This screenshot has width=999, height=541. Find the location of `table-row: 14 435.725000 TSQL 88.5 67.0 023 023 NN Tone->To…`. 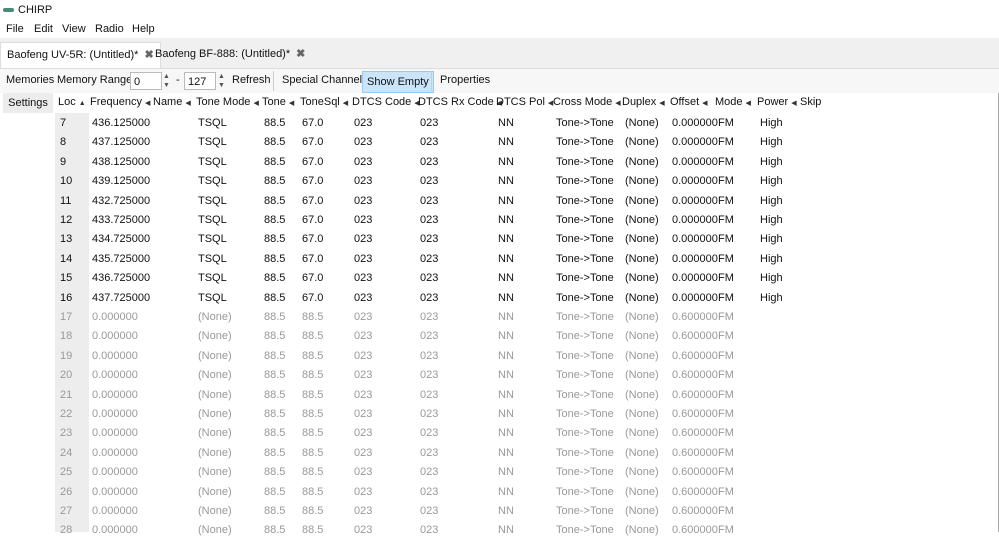

table-row: 14 435.725000 TSQL 88.5 67.0 023 023 NN Tone->To… is located at coordinates (499, 259).